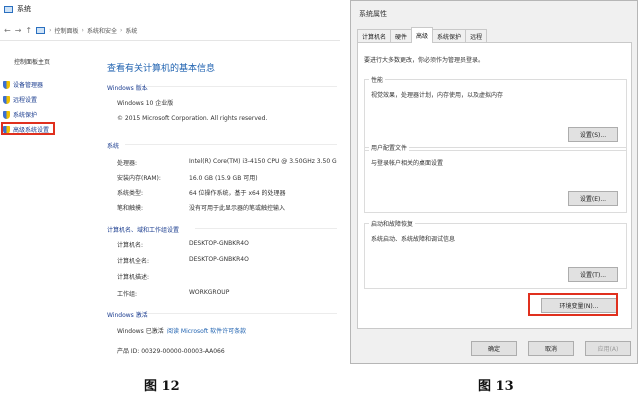  What do you see at coordinates (127, 315) in the screenshot?
I see `section-label-activation: Windows 激活` at bounding box center [127, 315].